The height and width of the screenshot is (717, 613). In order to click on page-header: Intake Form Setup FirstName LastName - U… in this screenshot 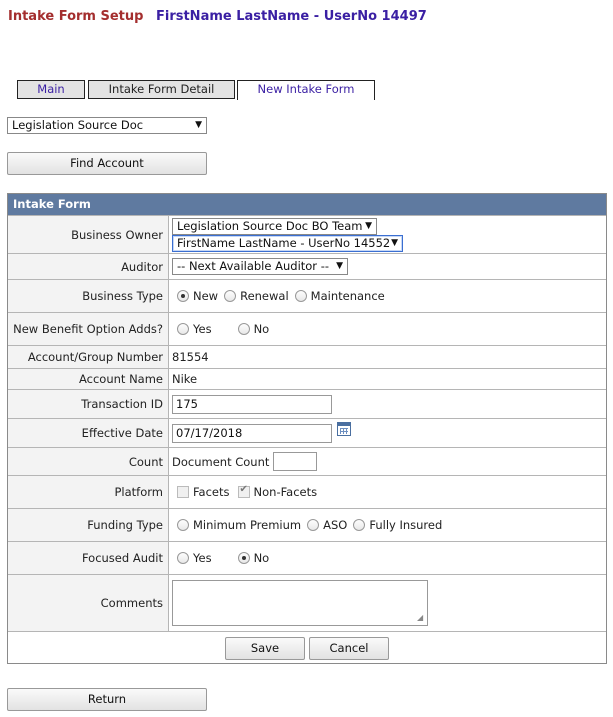, I will do `click(217, 16)`.